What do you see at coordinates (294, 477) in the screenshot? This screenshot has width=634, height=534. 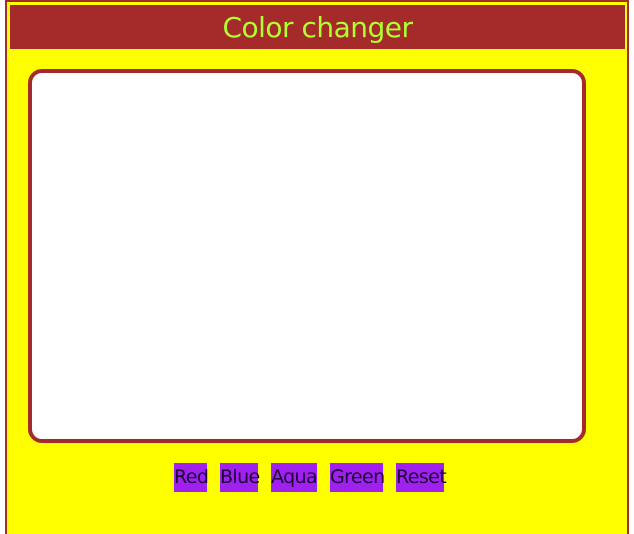 I see `aqua-button: Aqua` at bounding box center [294, 477].